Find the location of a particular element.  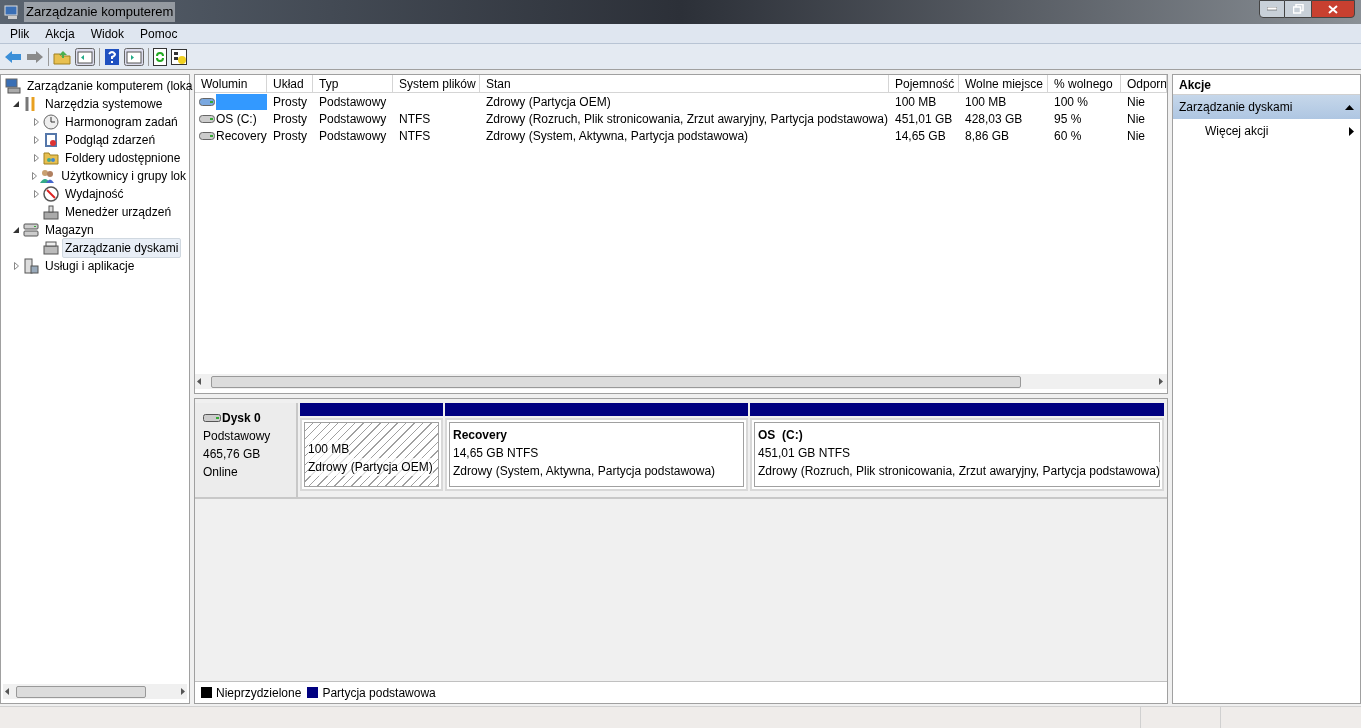

device-icon is located at coordinates (51, 212).